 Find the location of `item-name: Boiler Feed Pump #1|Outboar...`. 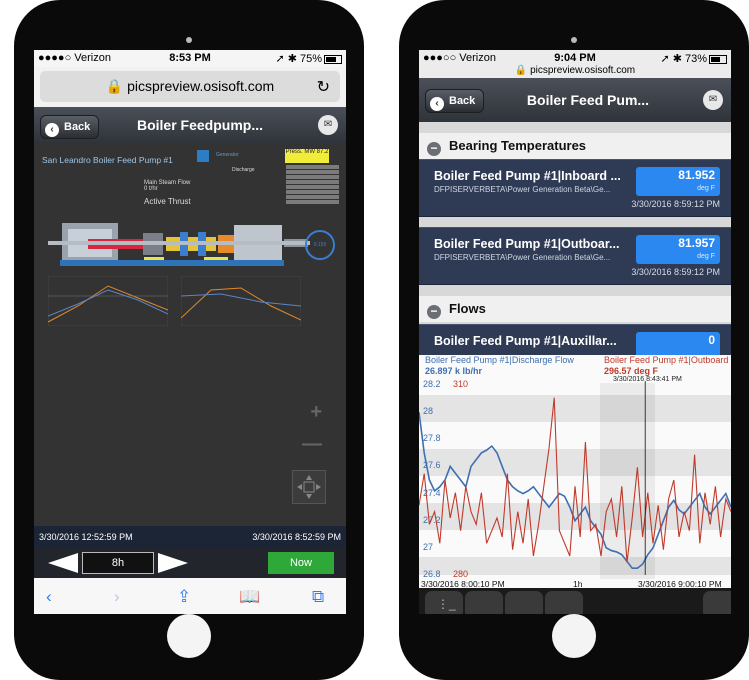

item-name: Boiler Feed Pump #1|Outboar... is located at coordinates (527, 244).